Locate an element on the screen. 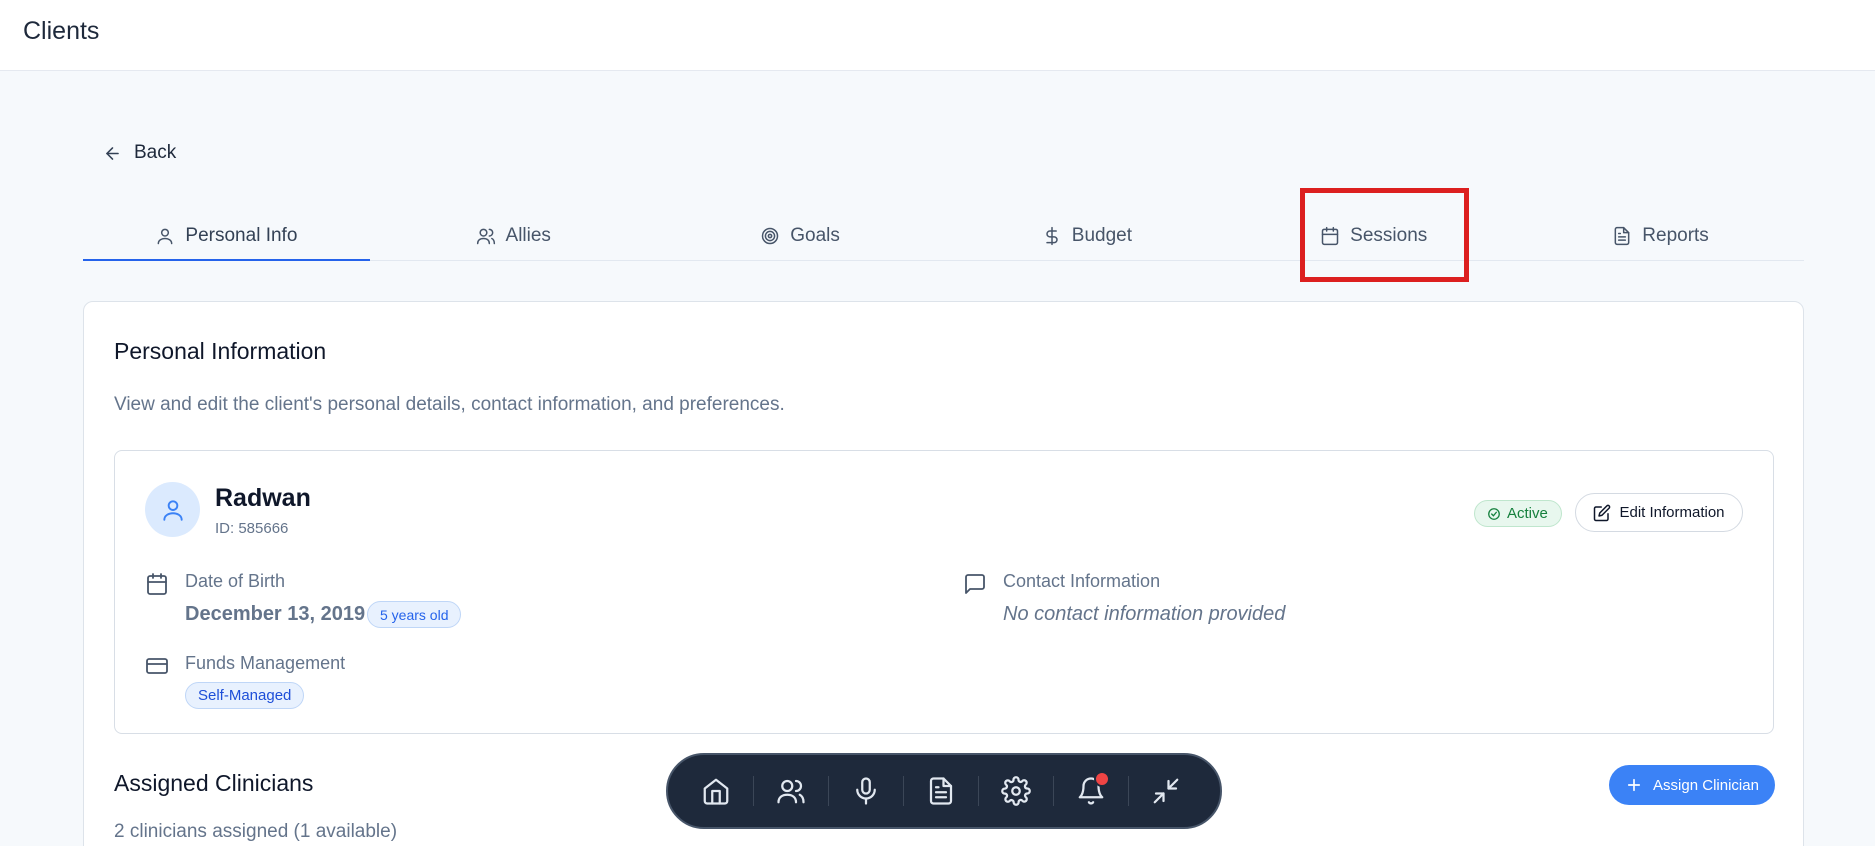 The width and height of the screenshot is (1875, 846). floating-dock is located at coordinates (944, 791).